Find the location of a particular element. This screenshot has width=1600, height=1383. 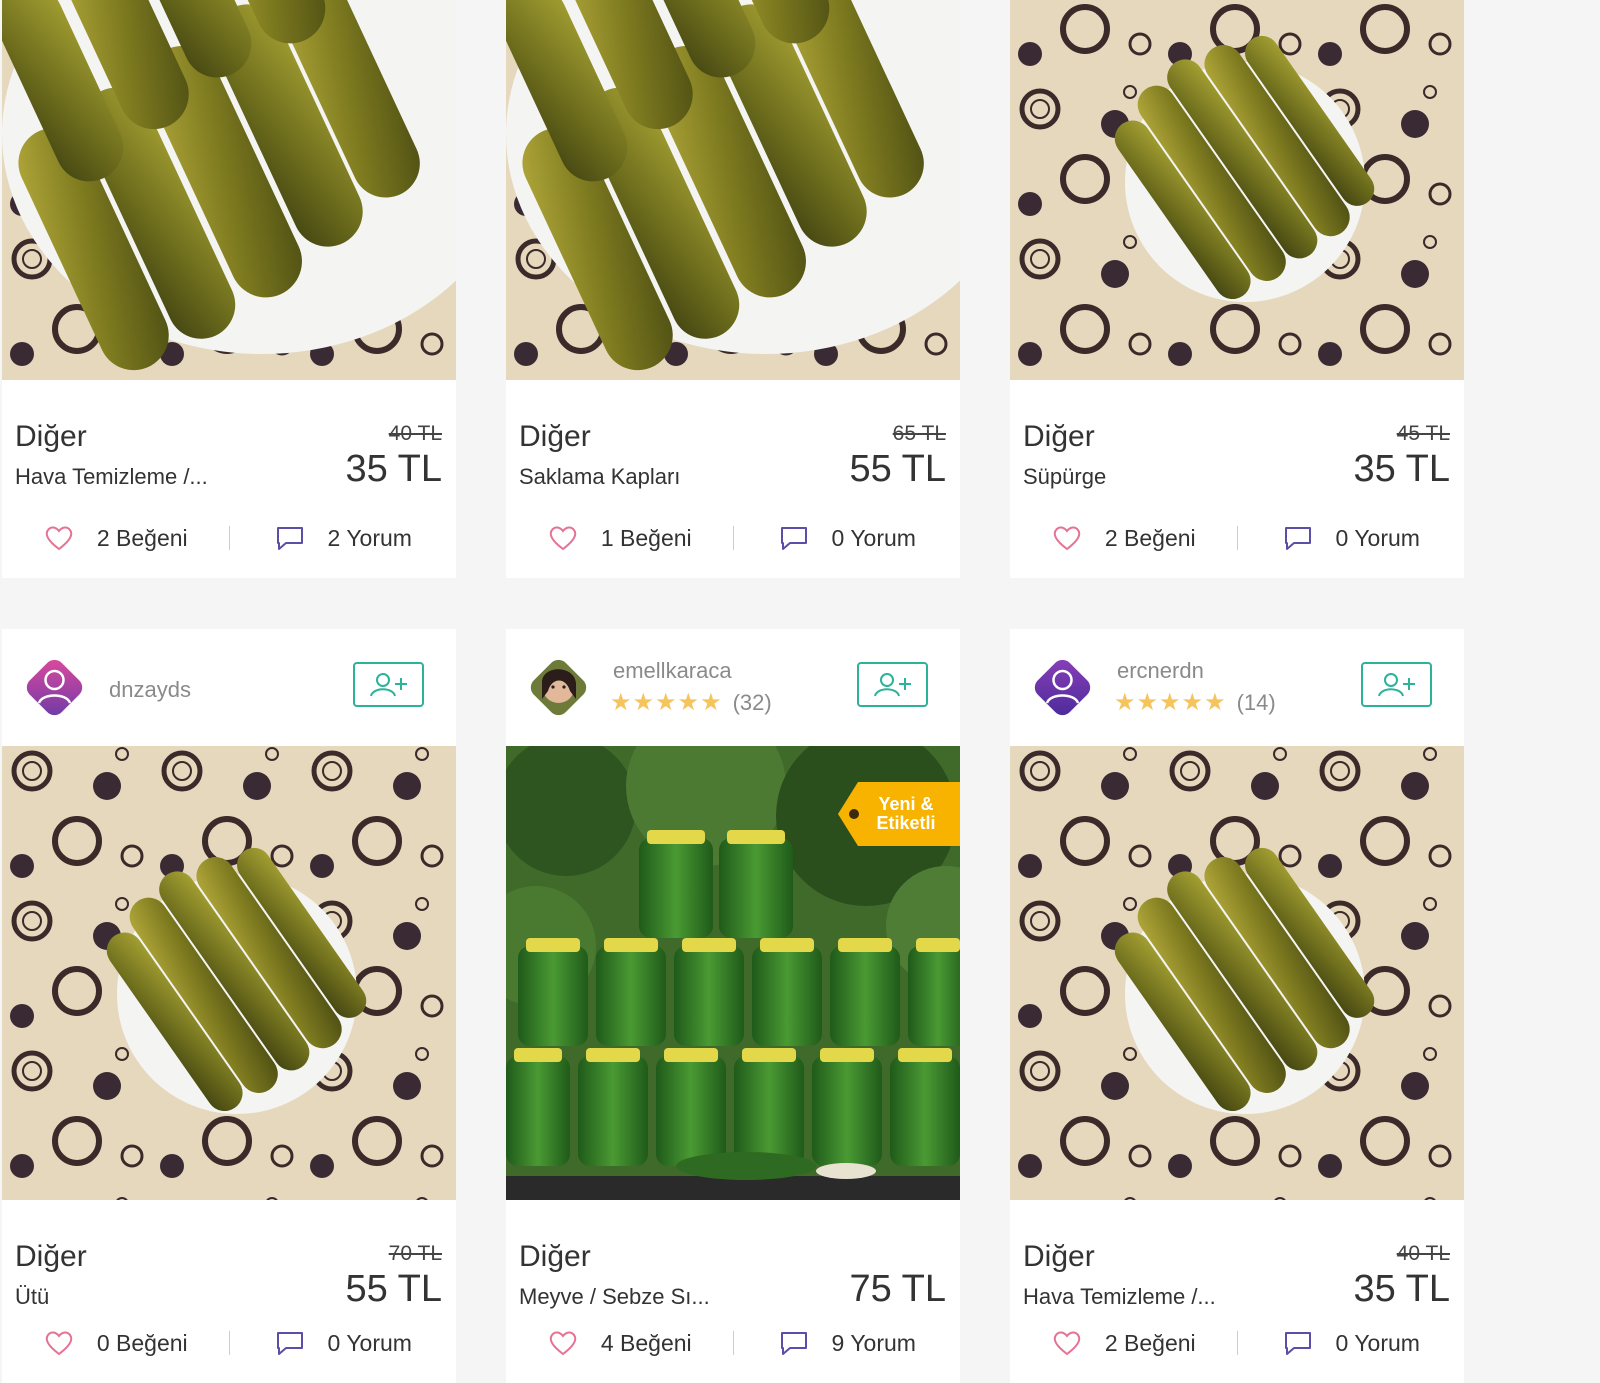

comment-button: 9 Yorum is located at coordinates (847, 1343).